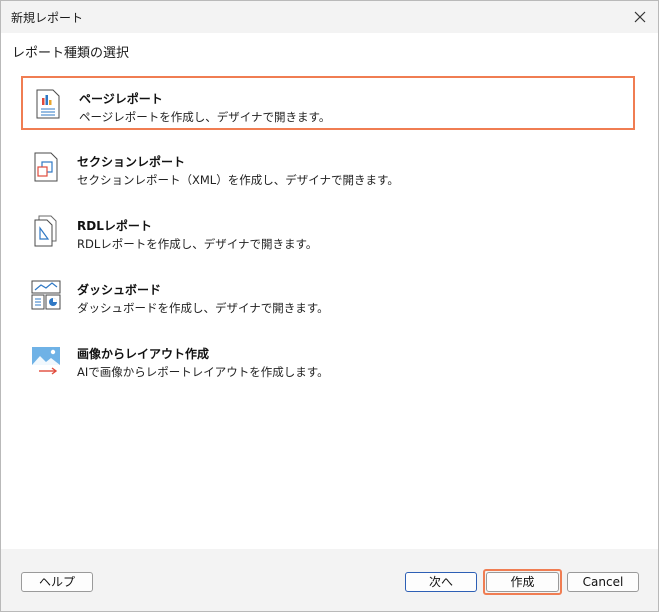 The height and width of the screenshot is (612, 659). What do you see at coordinates (603, 582) in the screenshot?
I see `cancel-button: Cancel` at bounding box center [603, 582].